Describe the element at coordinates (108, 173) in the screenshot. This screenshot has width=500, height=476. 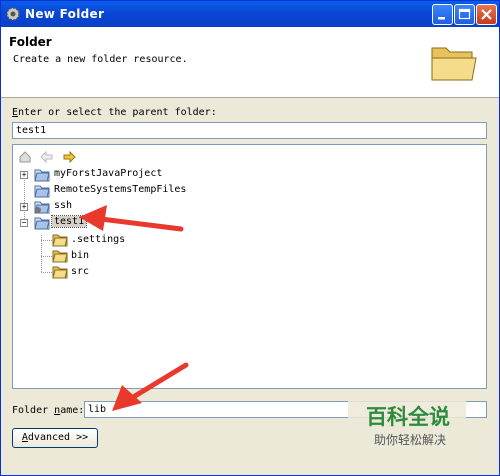
I see `tree-item-label: myForstJavaProject` at that location.